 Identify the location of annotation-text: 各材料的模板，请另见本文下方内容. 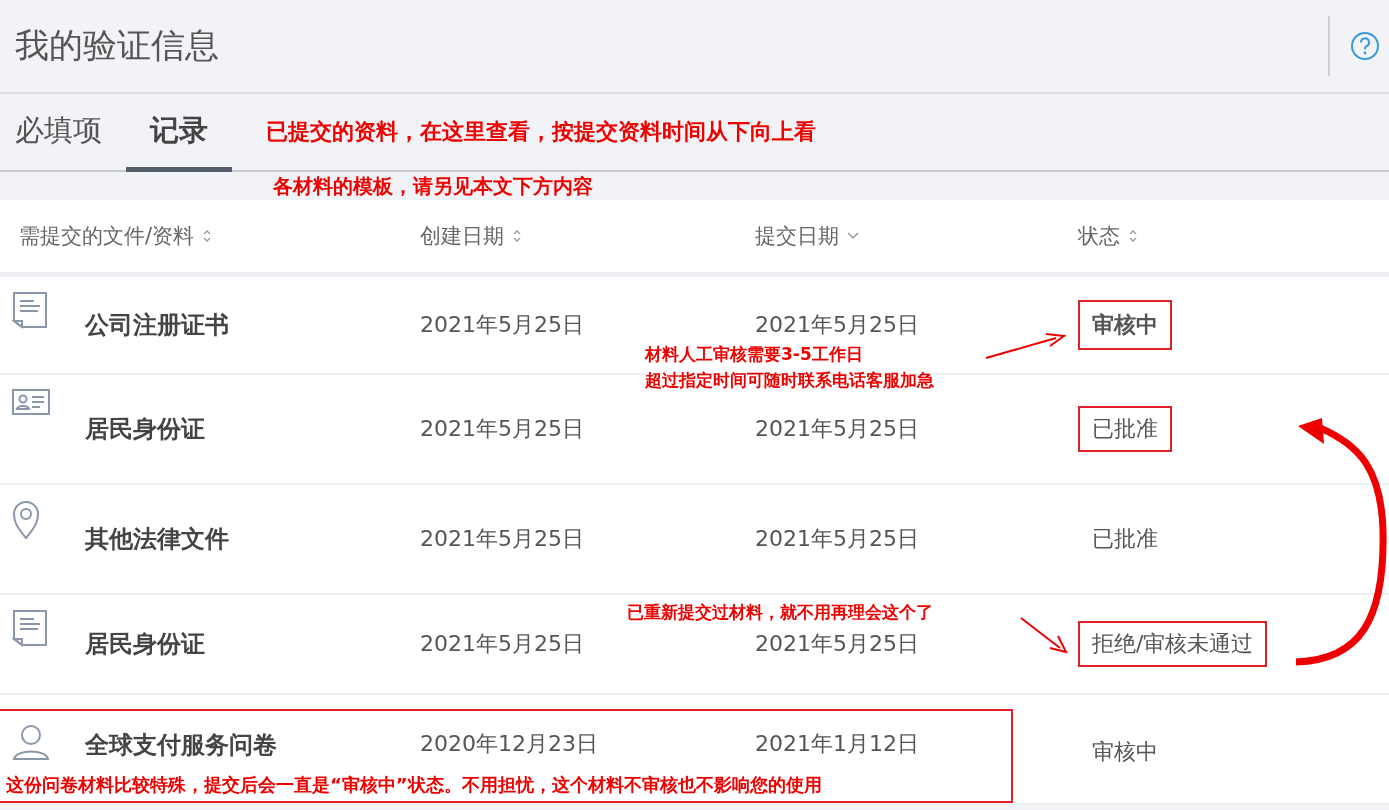
(433, 186).